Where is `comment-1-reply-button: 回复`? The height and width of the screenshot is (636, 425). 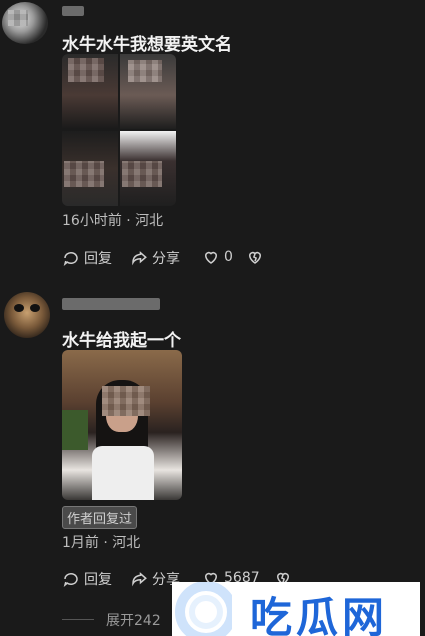 comment-1-reply-button: 回复 is located at coordinates (87, 258).